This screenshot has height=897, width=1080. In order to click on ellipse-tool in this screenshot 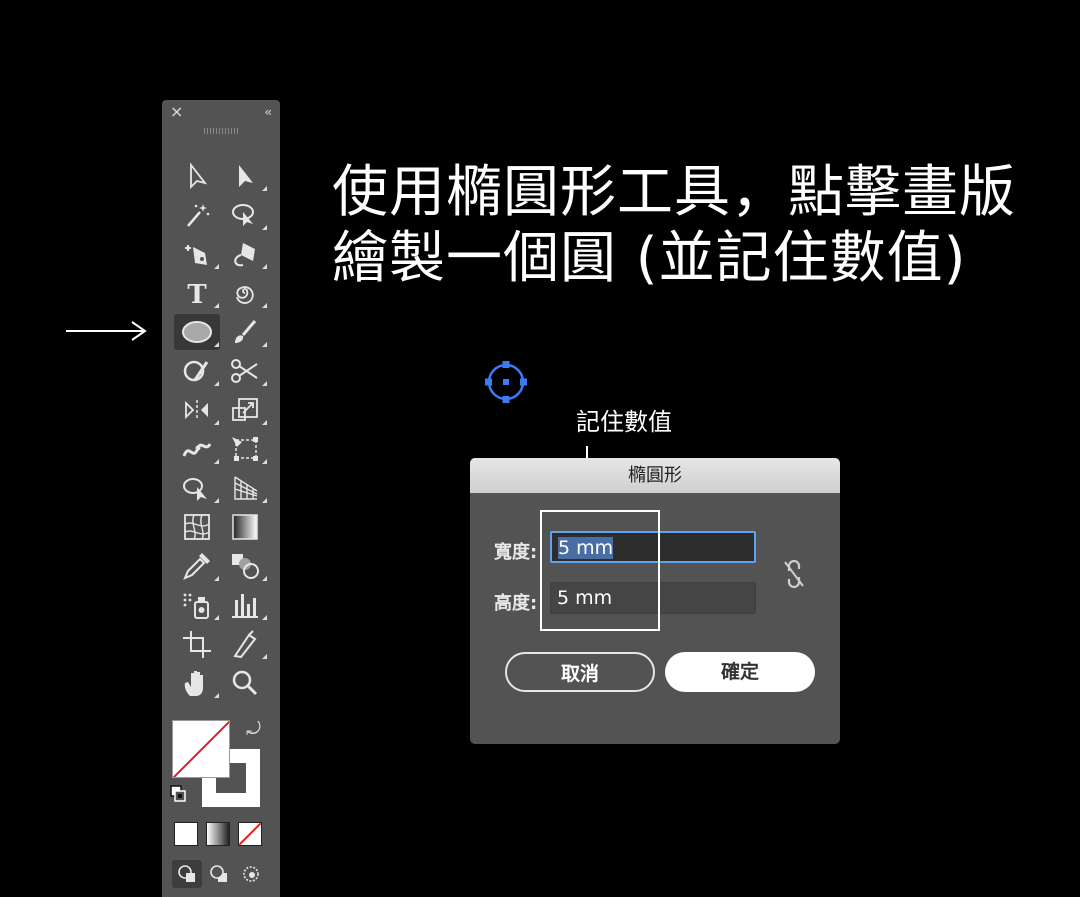, I will do `click(197, 332)`.